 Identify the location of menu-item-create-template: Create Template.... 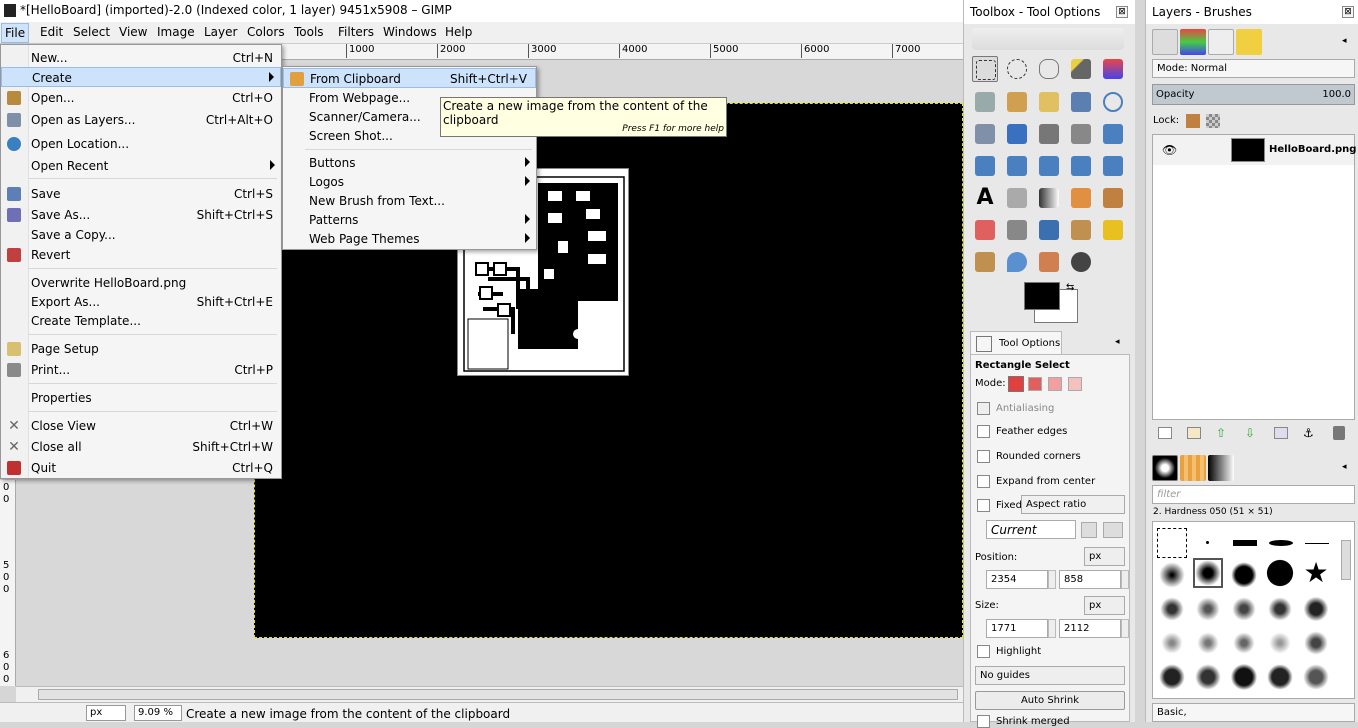
(141, 321).